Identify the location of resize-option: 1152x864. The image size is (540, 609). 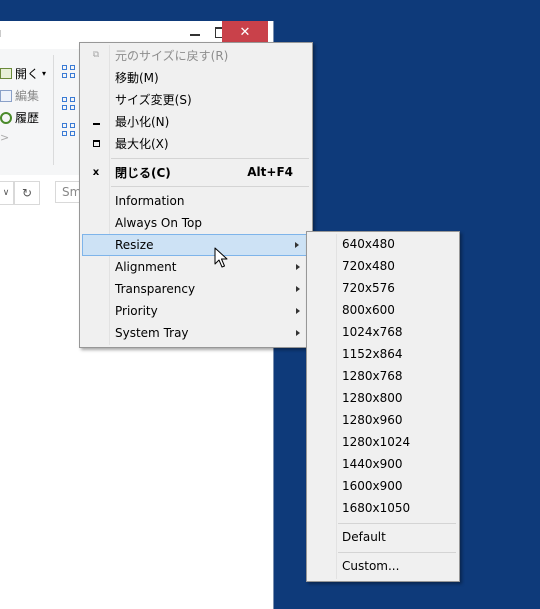
(383, 354).